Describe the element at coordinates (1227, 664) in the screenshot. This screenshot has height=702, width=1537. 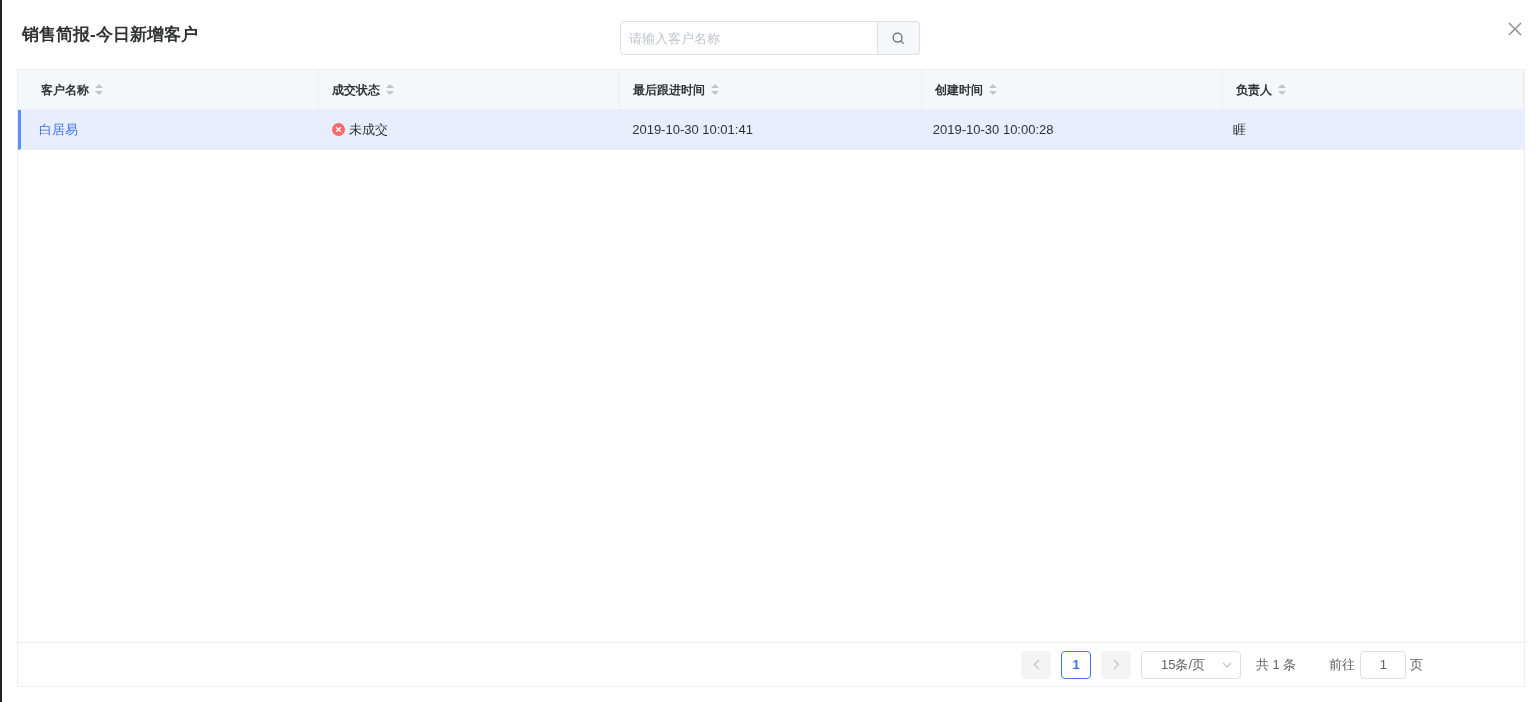
I see `chevron-down-icon` at that location.